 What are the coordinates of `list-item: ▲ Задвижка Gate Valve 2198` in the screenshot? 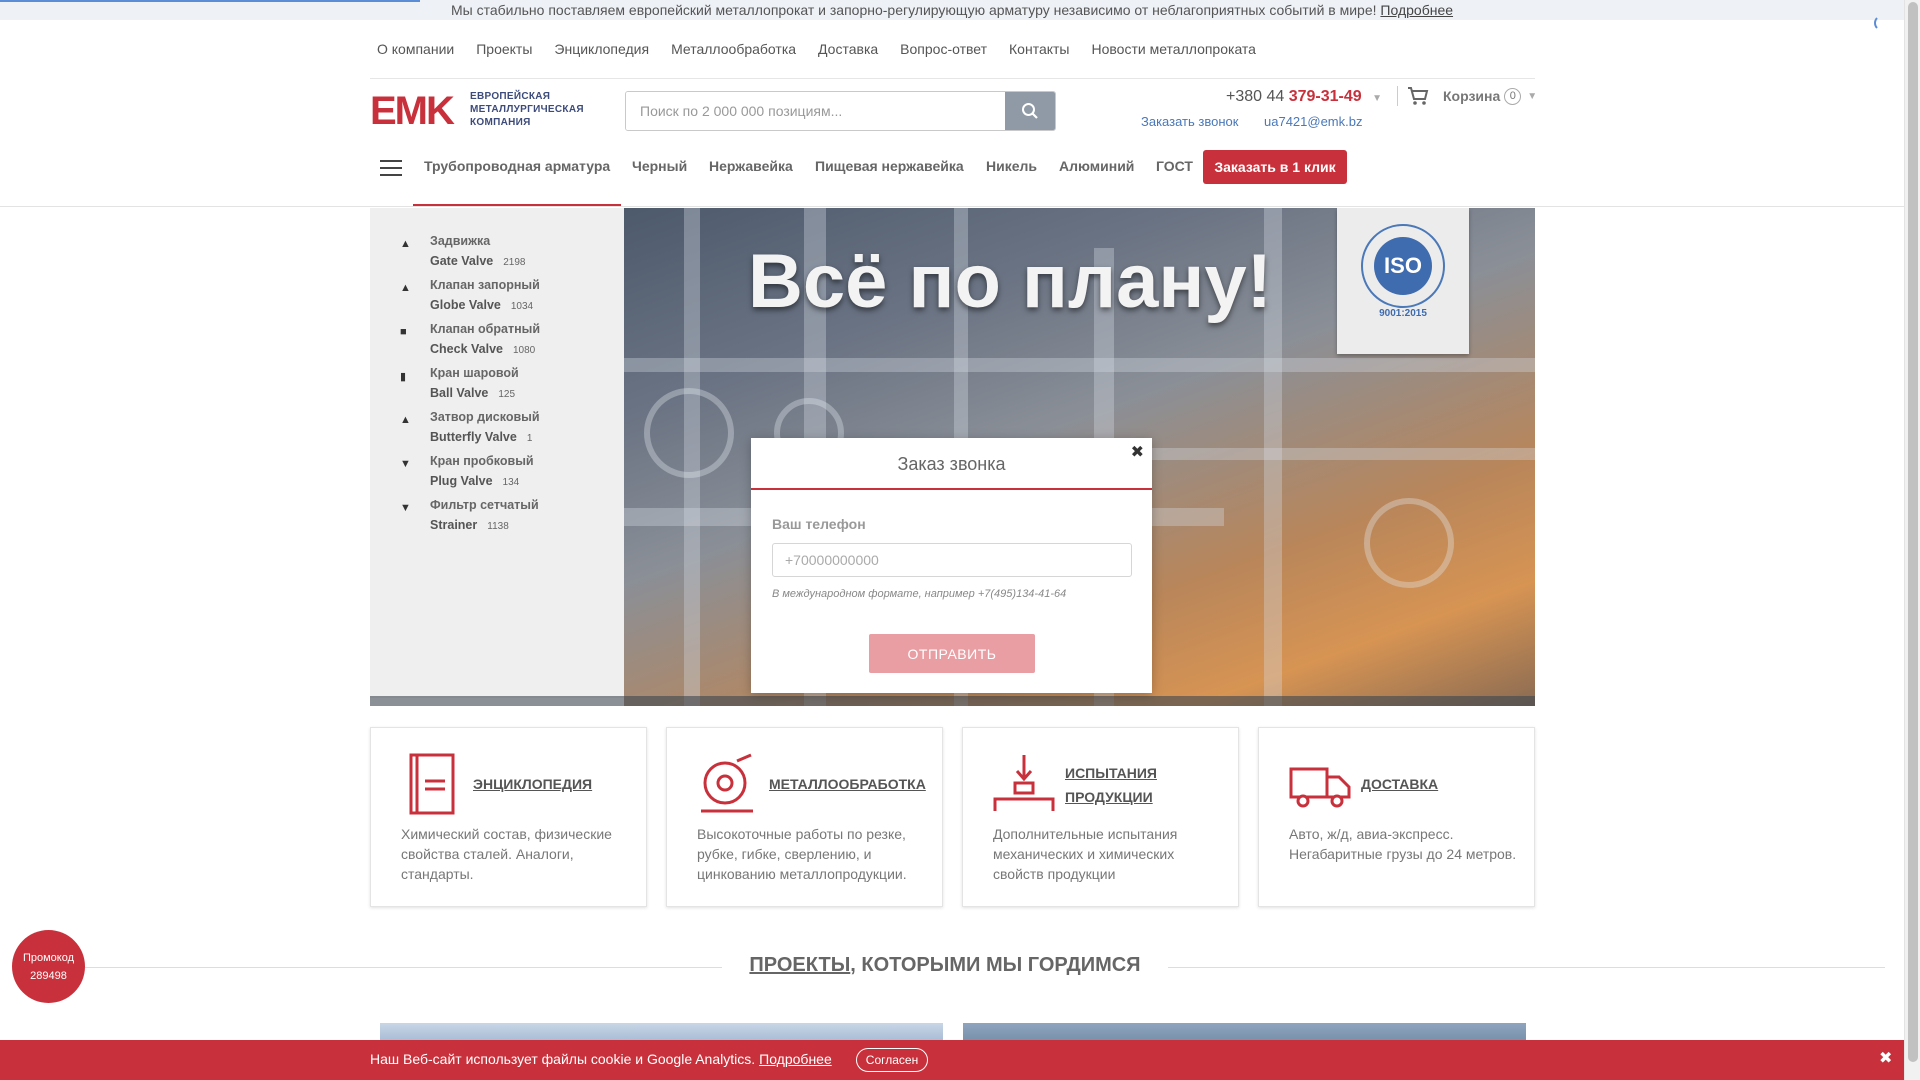 It's located at (507, 254).